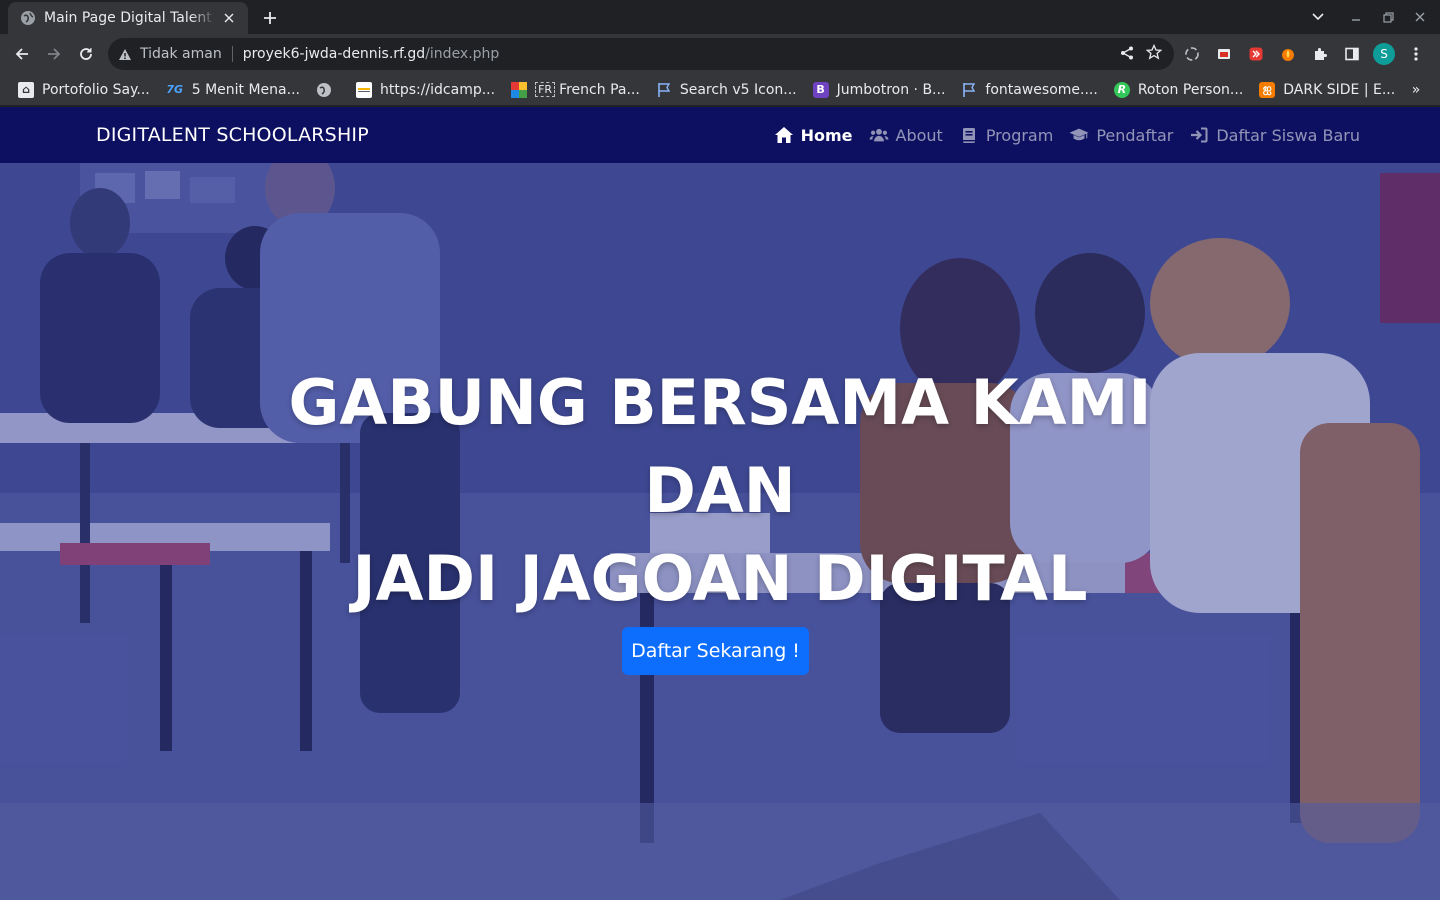 This screenshot has width=1440, height=900. I want to click on nav-pendaftar: Pendaftar, so click(1121, 135).